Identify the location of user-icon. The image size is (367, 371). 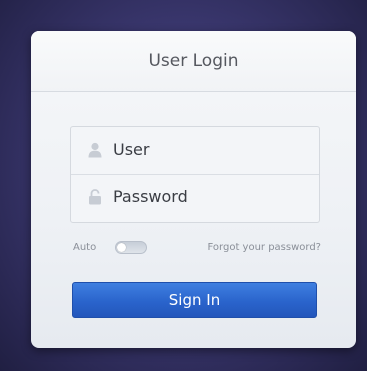
(95, 150).